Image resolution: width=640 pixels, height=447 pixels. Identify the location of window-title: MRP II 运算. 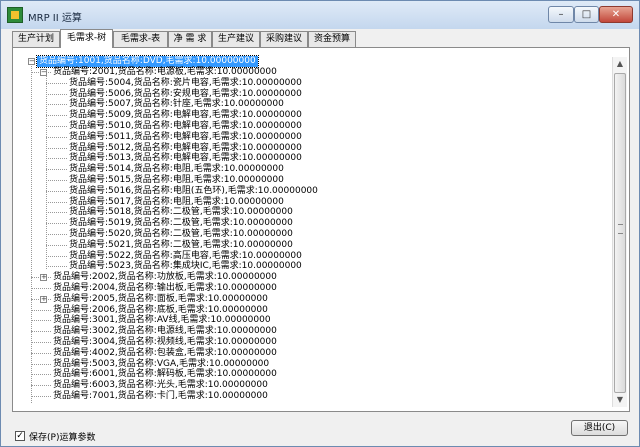
(55, 18).